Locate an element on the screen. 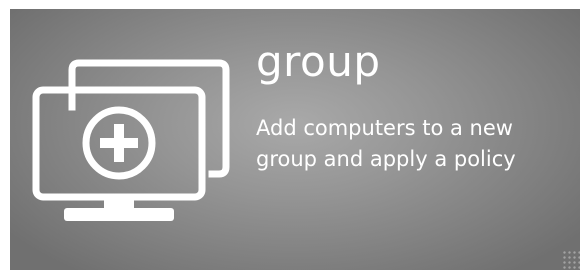 The width and height of the screenshot is (580, 270). corner-grip-decoration is located at coordinates (571, 260).